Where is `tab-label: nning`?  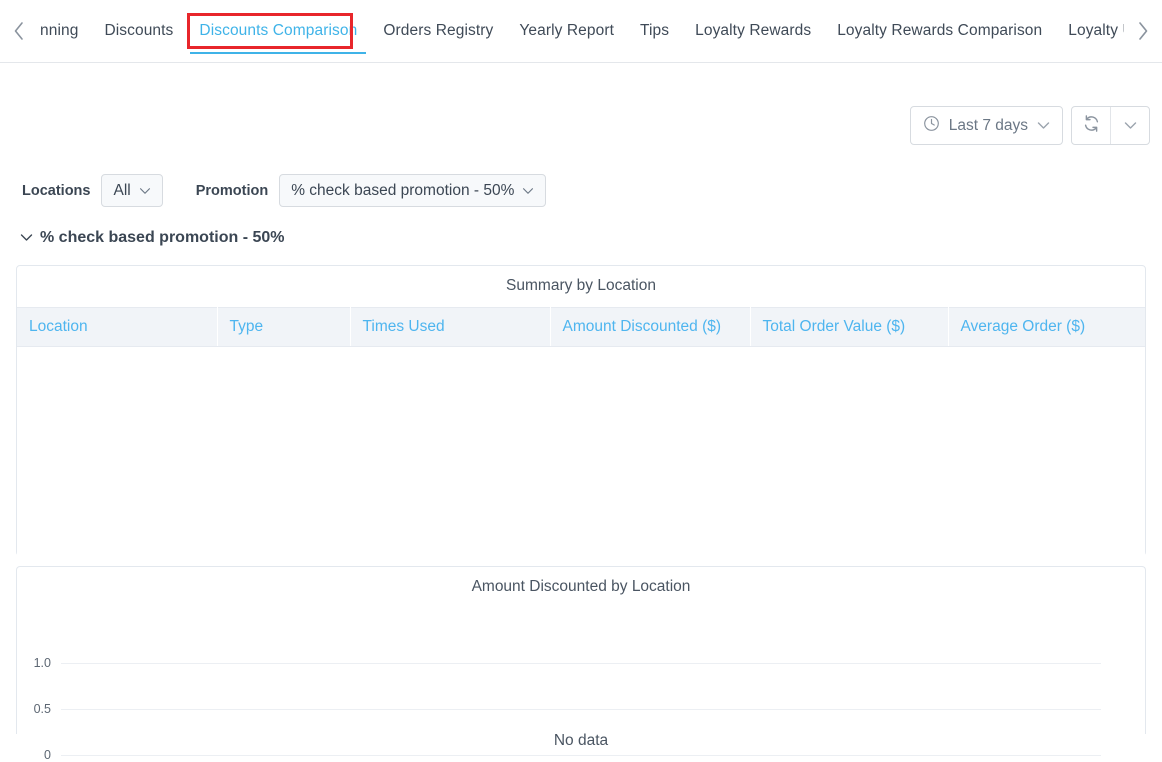
tab-label: nning is located at coordinates (59, 30).